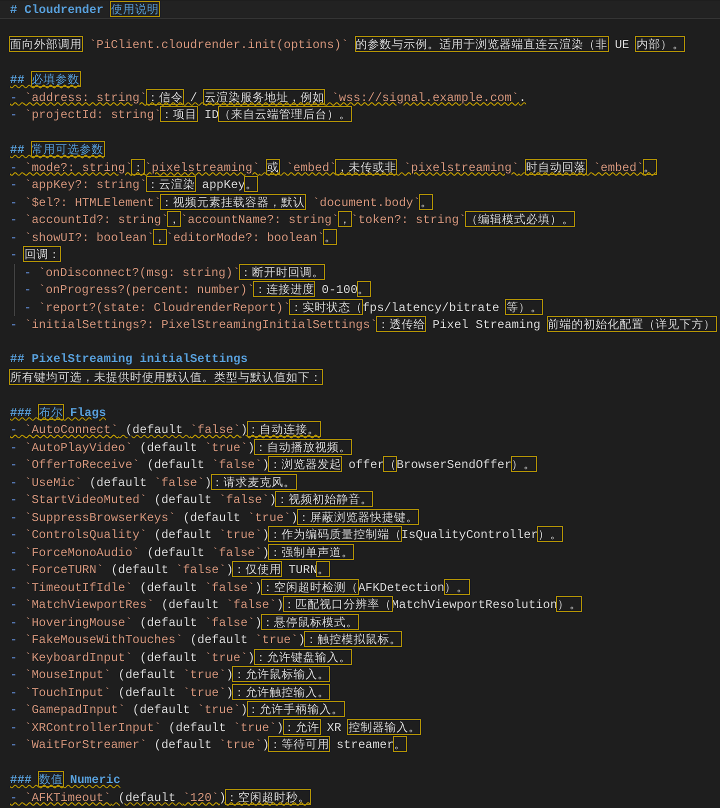 The height and width of the screenshot is (808, 720). Describe the element at coordinates (165, 429) in the screenshot. I see `list-item: - `AutoConnect` (default `false`)：自动连接。` at that location.